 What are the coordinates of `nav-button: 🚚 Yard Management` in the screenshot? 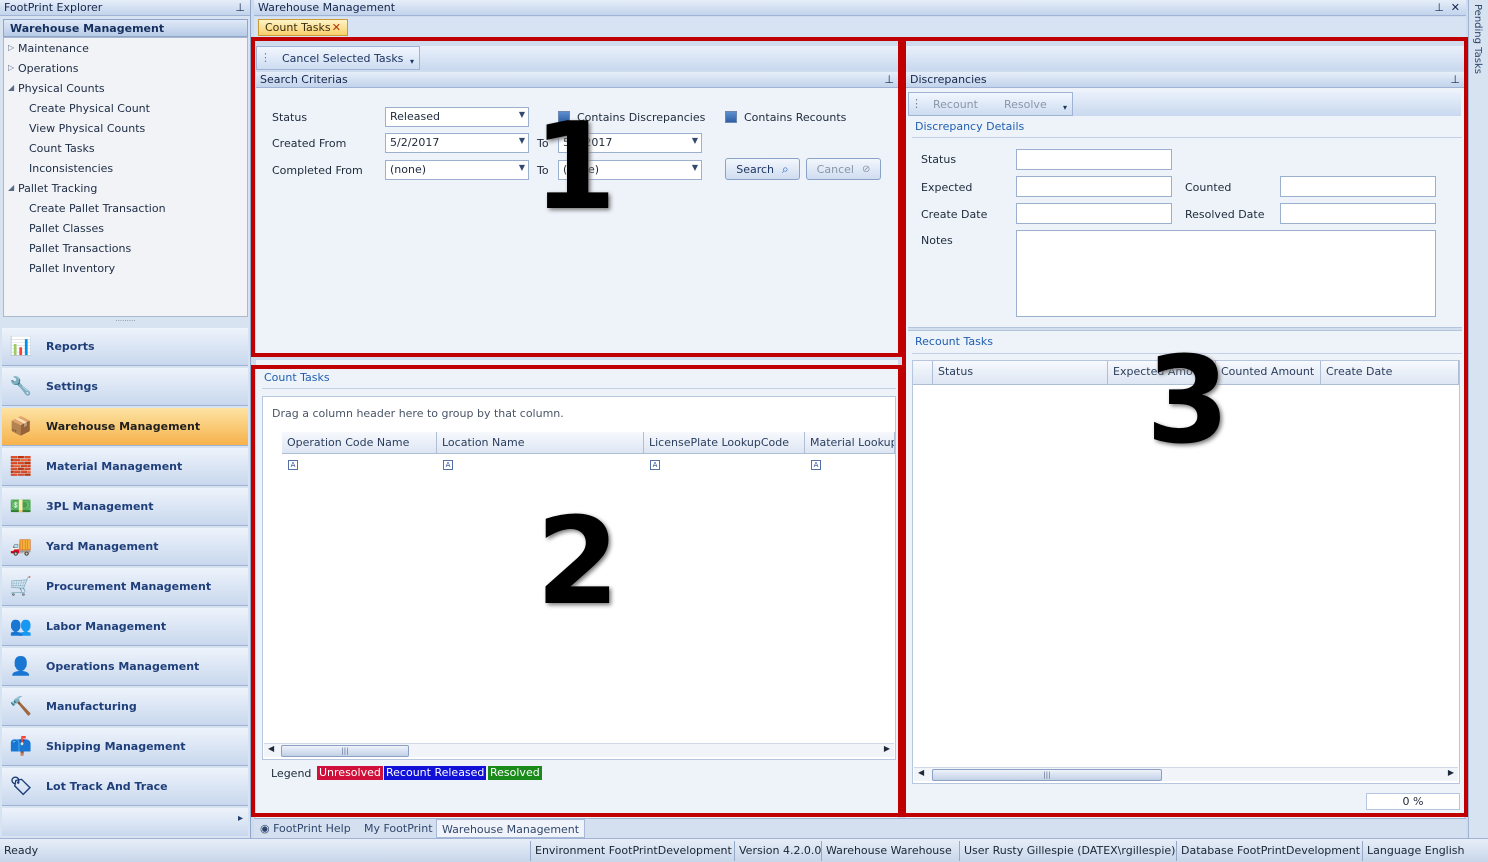 It's located at (125, 547).